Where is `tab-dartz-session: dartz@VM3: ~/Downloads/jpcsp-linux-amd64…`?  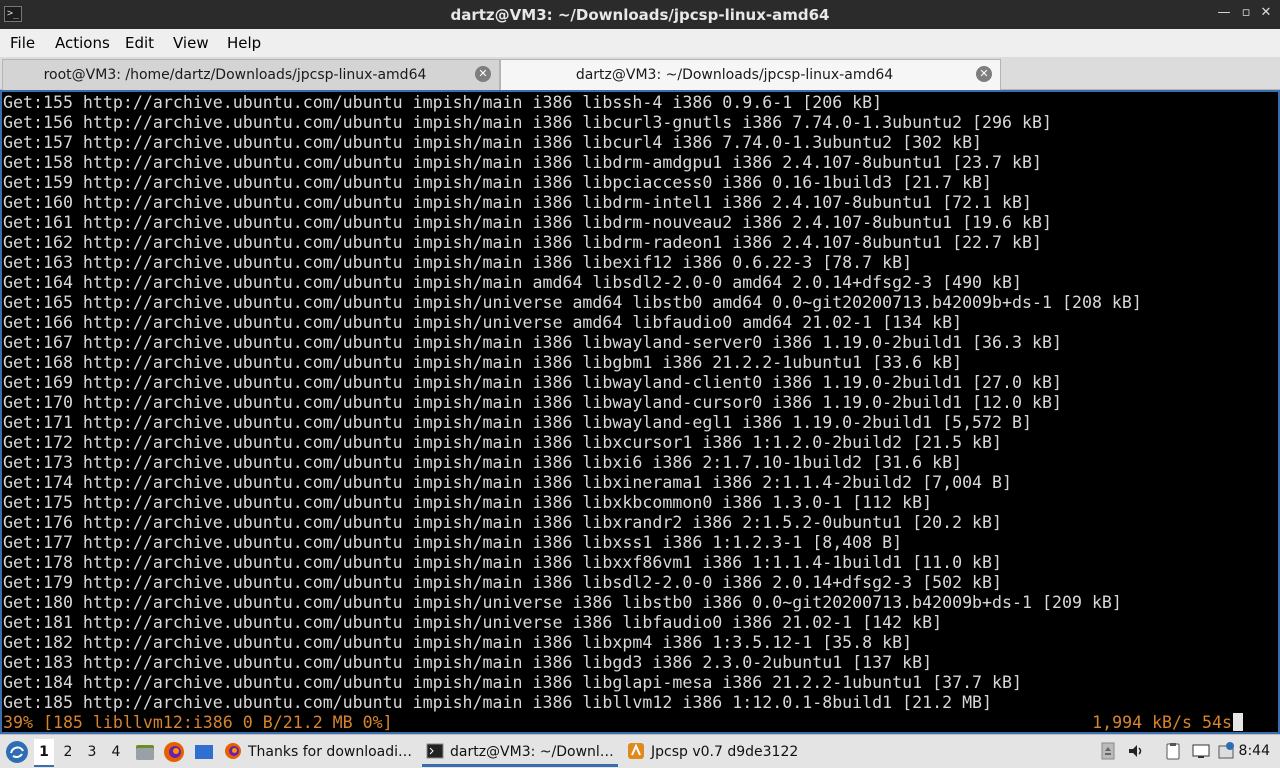 tab-dartz-session: dartz@VM3: ~/Downloads/jpcsp-linux-amd64… is located at coordinates (750, 75).